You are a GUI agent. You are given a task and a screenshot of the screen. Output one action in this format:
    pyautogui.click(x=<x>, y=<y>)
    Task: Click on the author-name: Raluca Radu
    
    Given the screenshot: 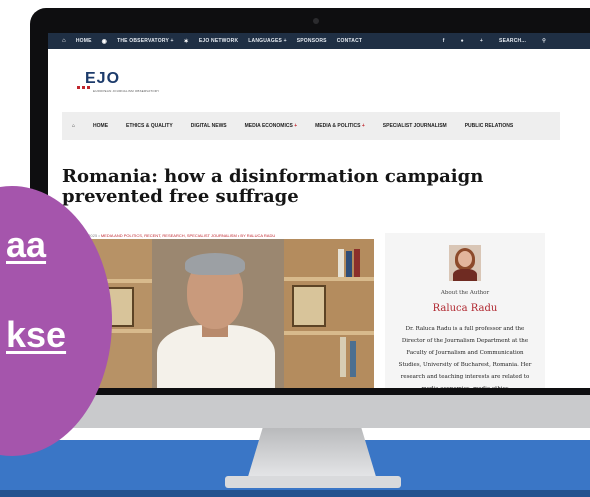 What is the action you would take?
    pyautogui.click(x=465, y=308)
    